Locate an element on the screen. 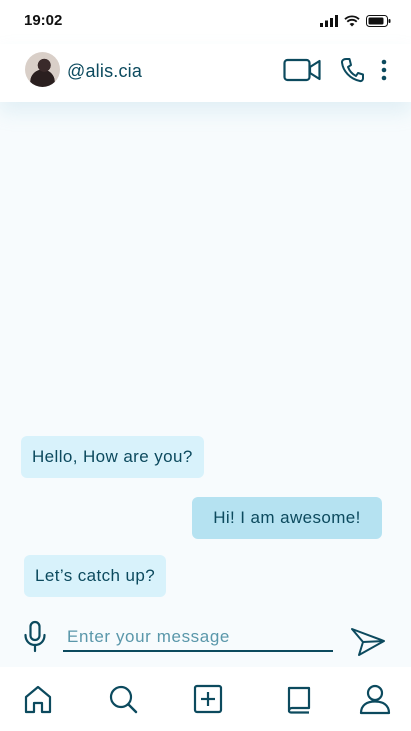  nav-home is located at coordinates (38, 699).